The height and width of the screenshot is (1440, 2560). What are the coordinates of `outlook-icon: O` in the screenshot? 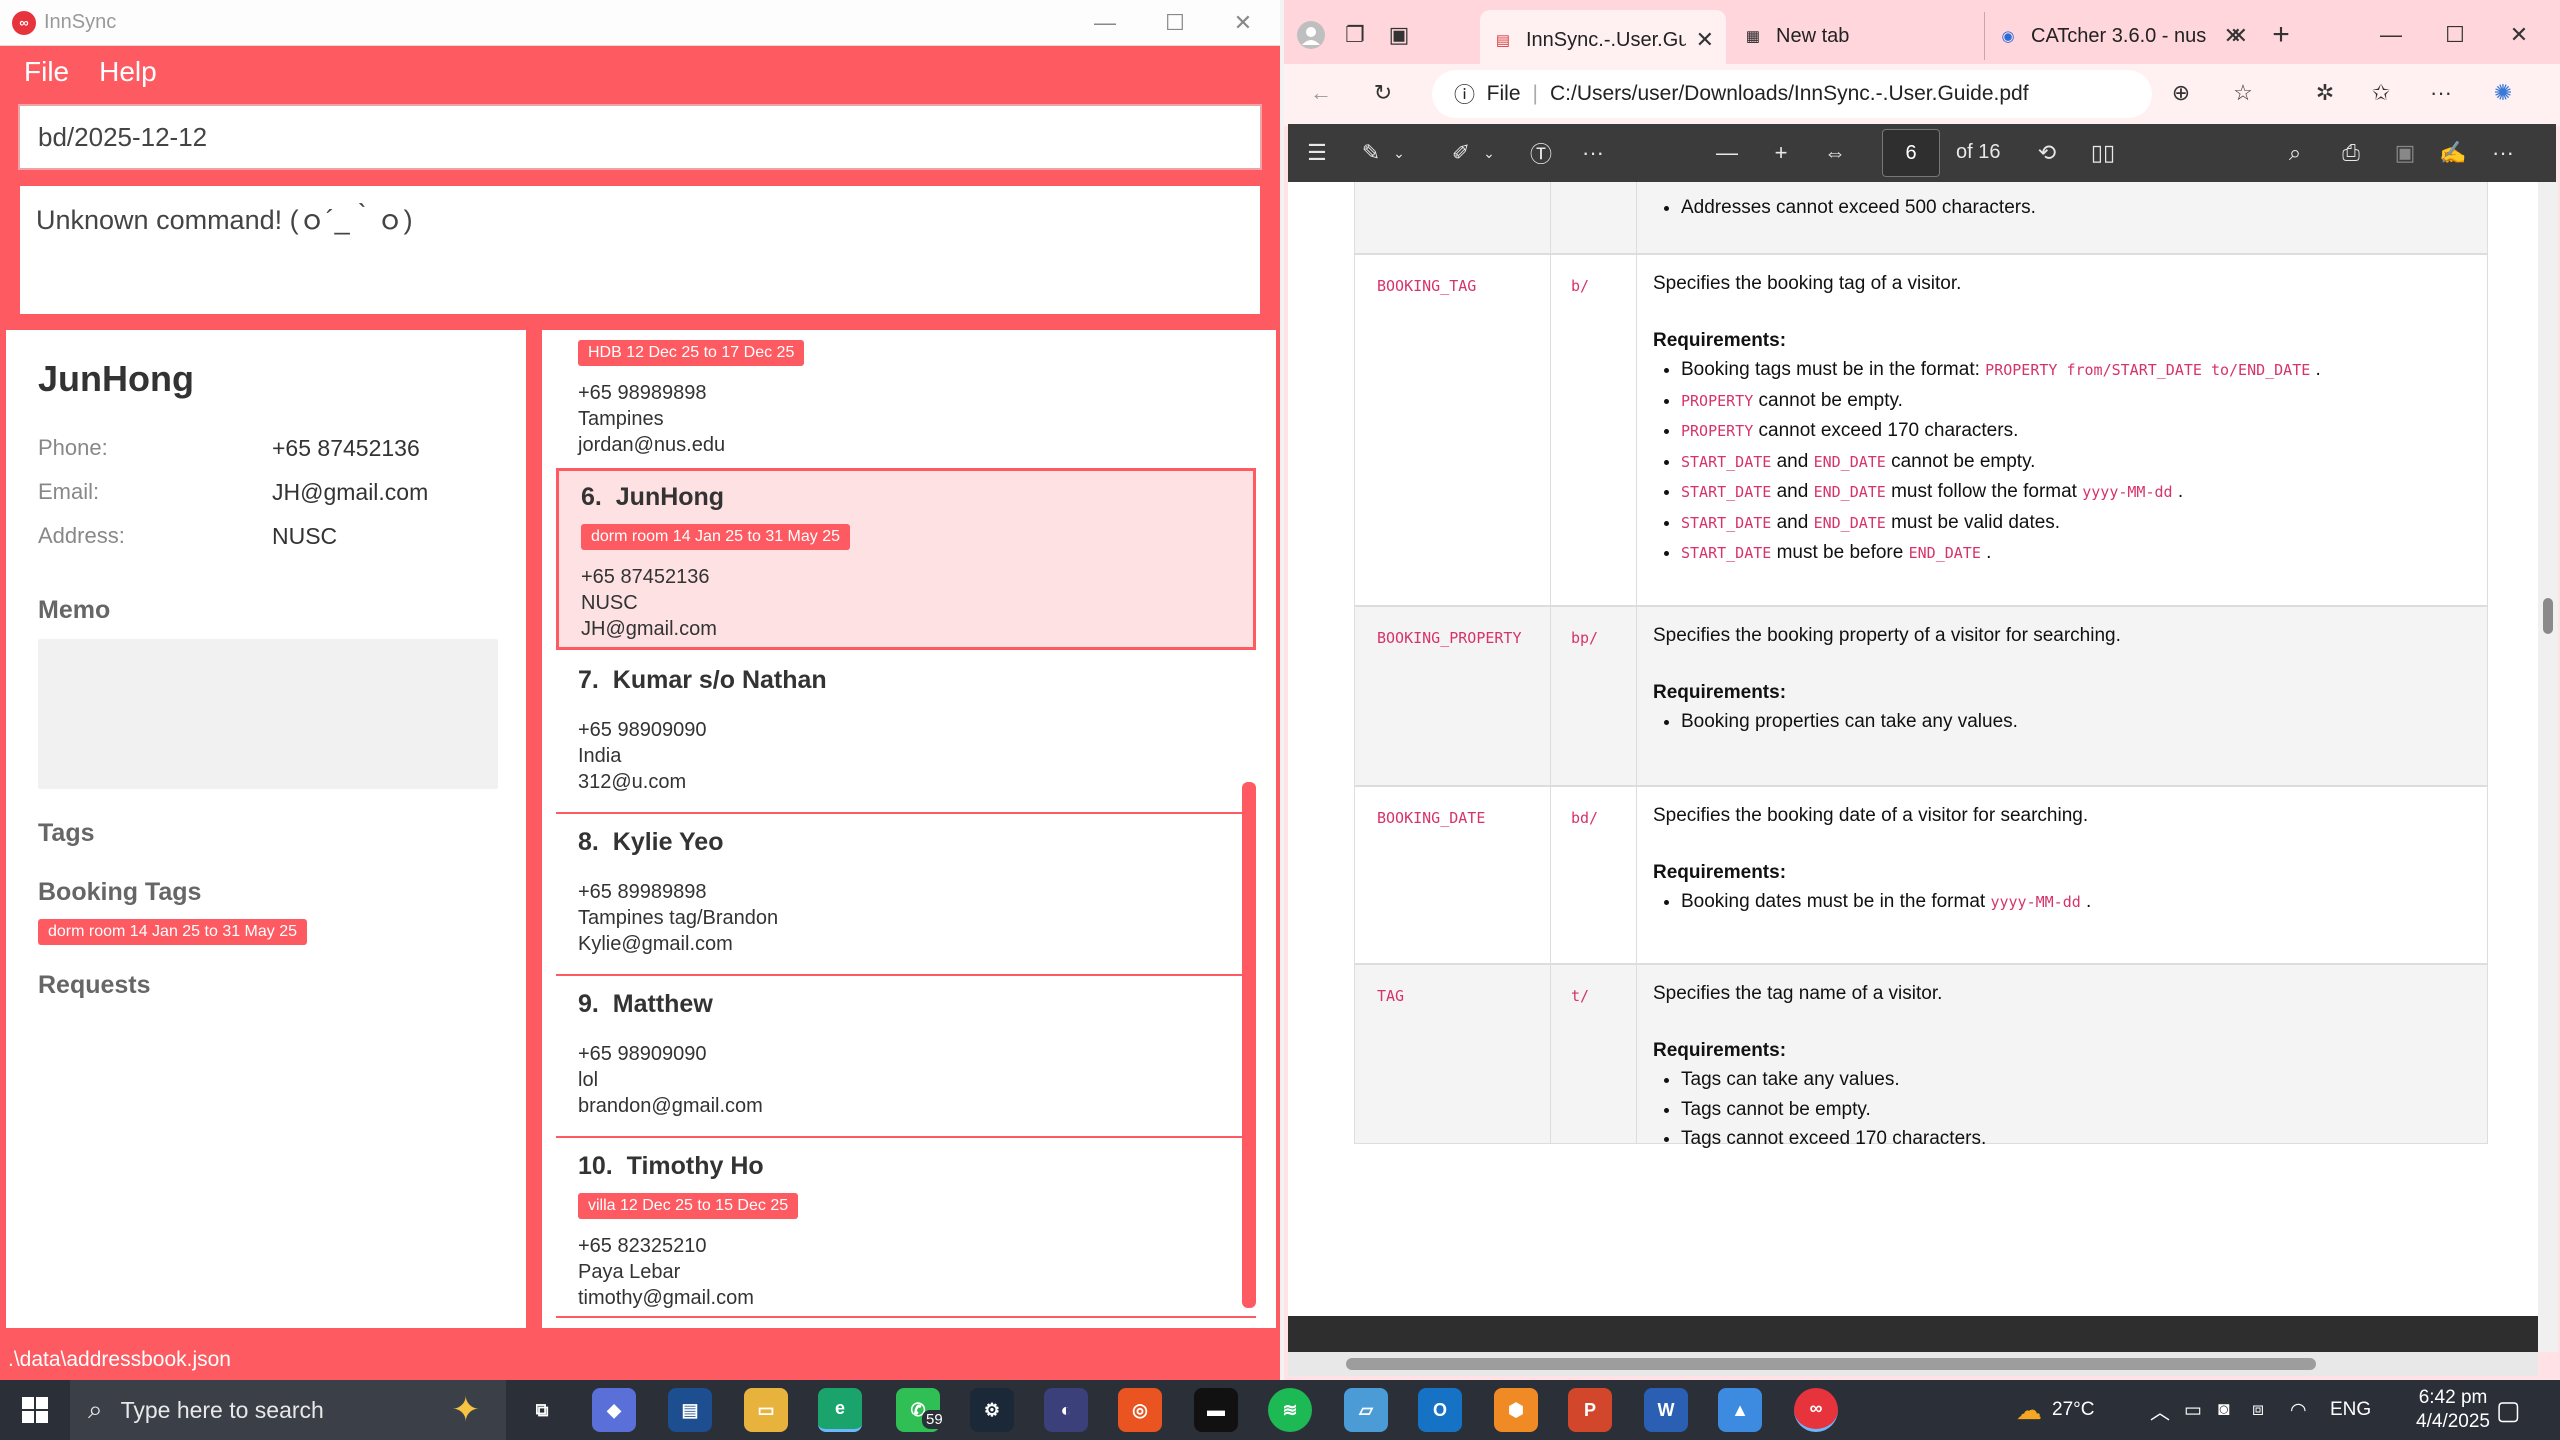 It's located at (1440, 1410).